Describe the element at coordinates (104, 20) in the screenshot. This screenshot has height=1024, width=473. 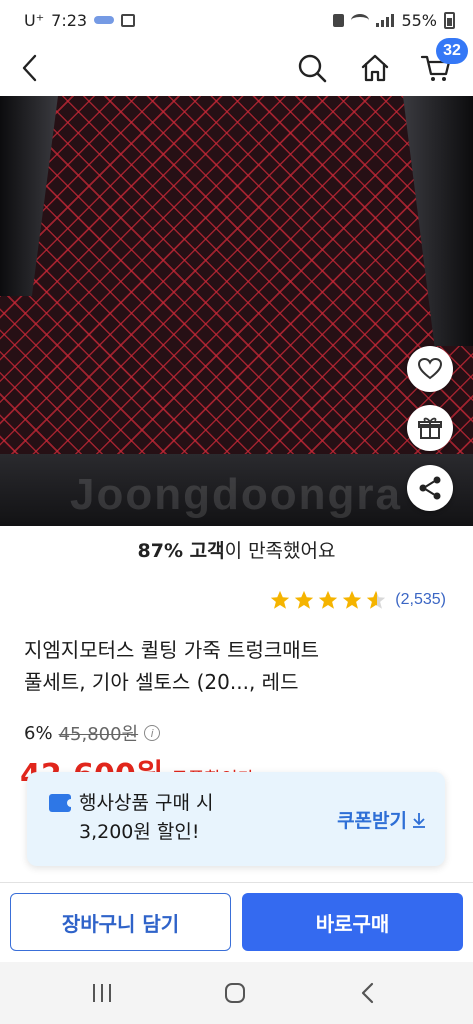
I see `notification-icon` at that location.